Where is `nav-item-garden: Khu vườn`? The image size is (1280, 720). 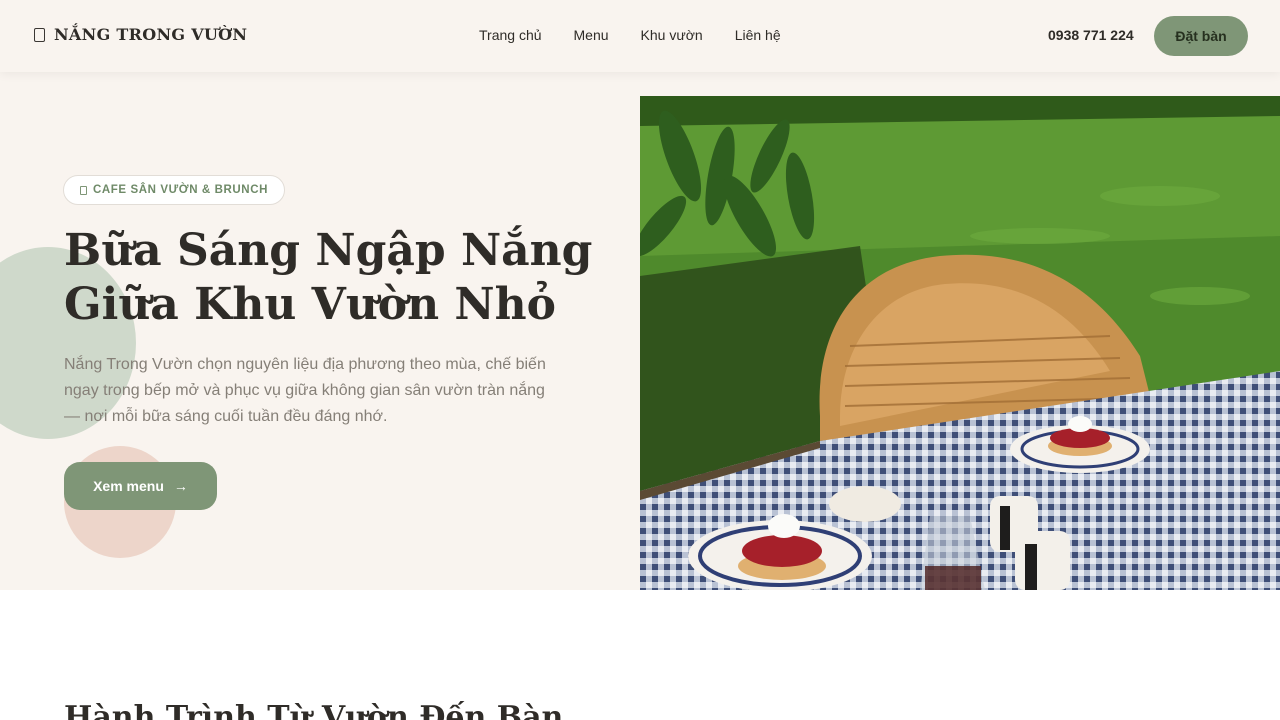 nav-item-garden: Khu vườn is located at coordinates (672, 35).